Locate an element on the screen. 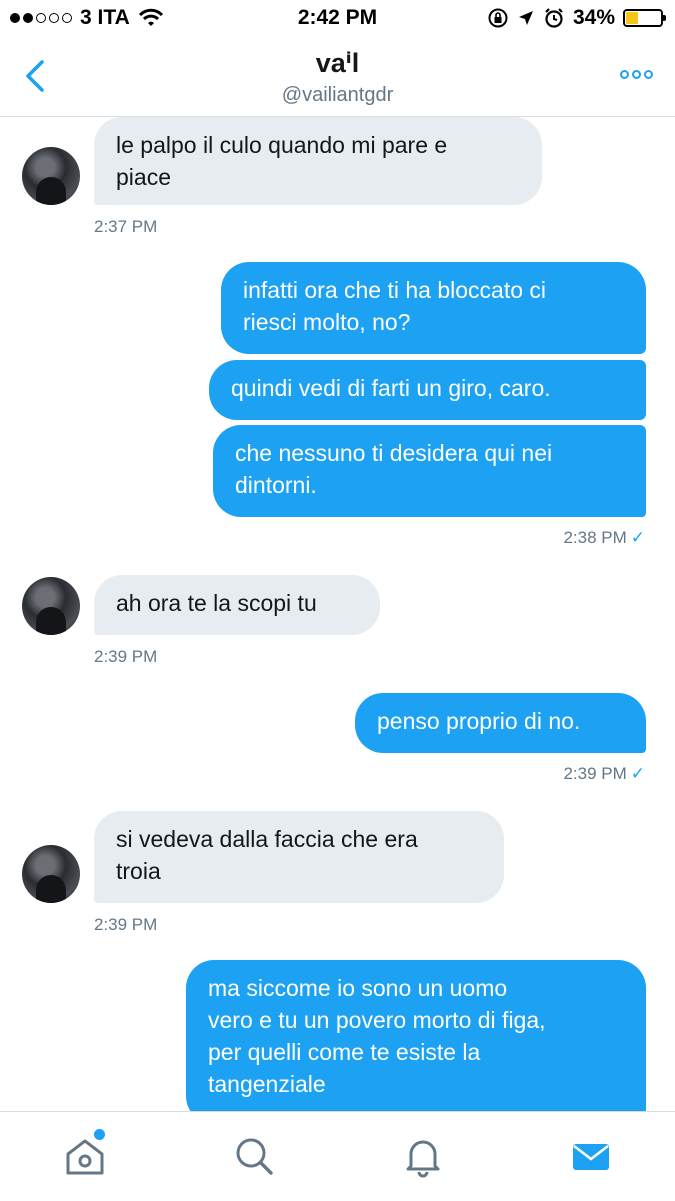  status-right: 34% is located at coordinates (576, 18).